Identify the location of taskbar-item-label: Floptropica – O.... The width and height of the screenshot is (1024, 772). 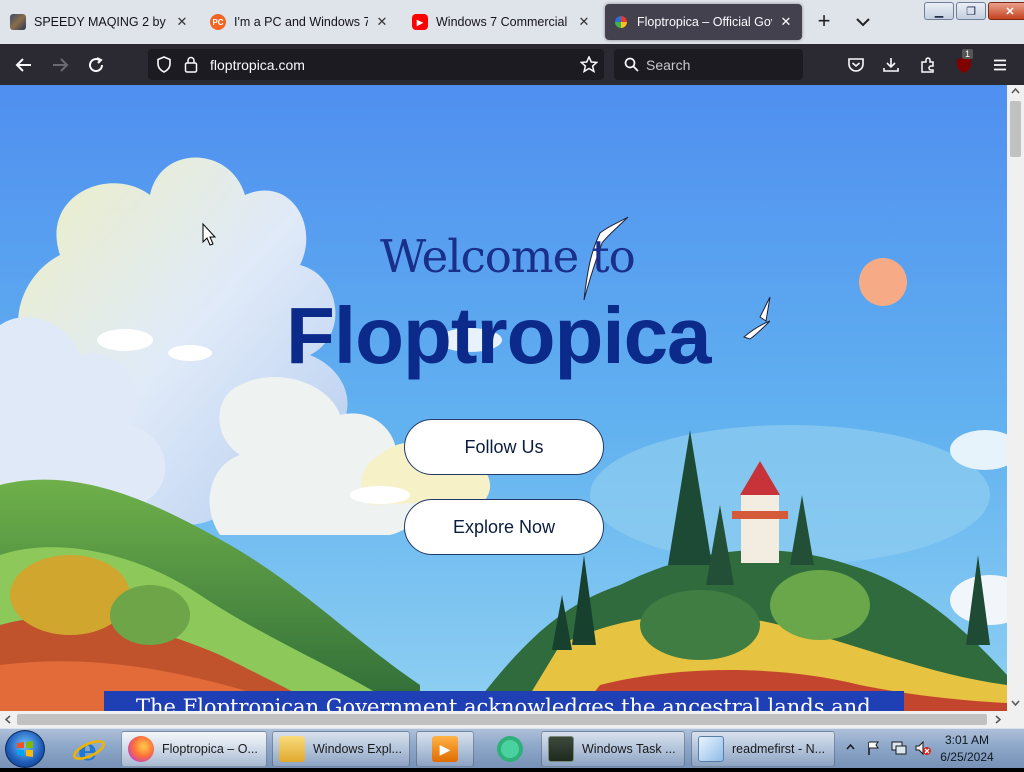
(210, 749).